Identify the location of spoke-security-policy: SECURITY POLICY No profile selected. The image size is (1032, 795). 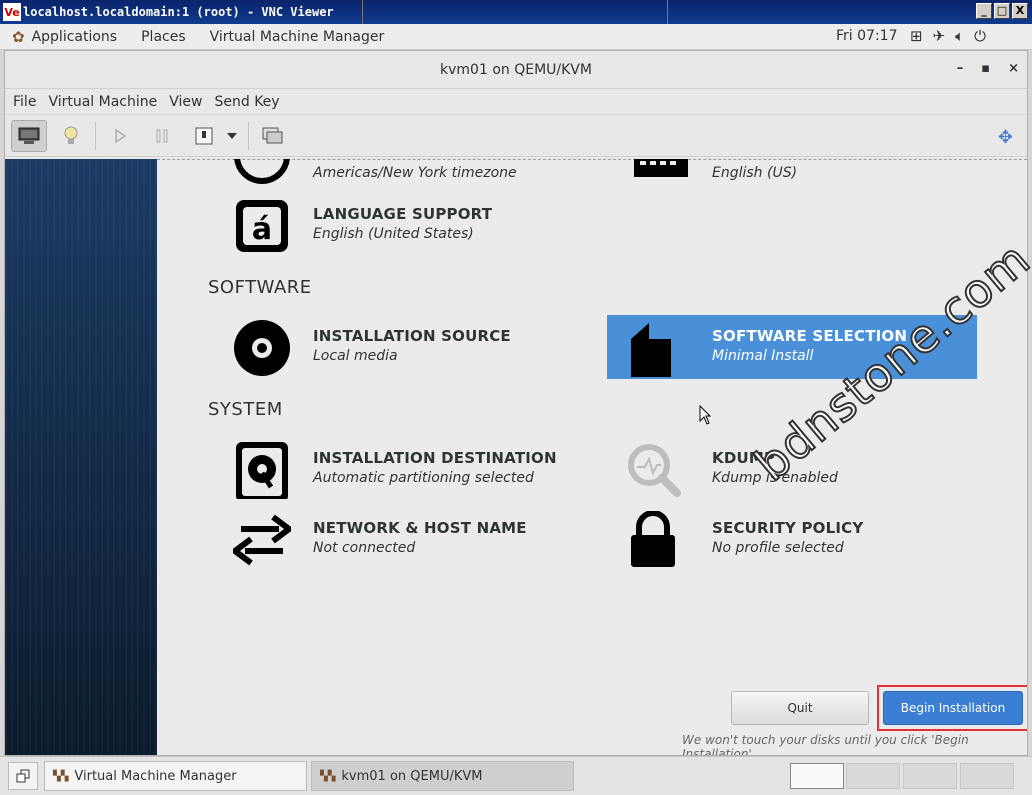
(792, 539).